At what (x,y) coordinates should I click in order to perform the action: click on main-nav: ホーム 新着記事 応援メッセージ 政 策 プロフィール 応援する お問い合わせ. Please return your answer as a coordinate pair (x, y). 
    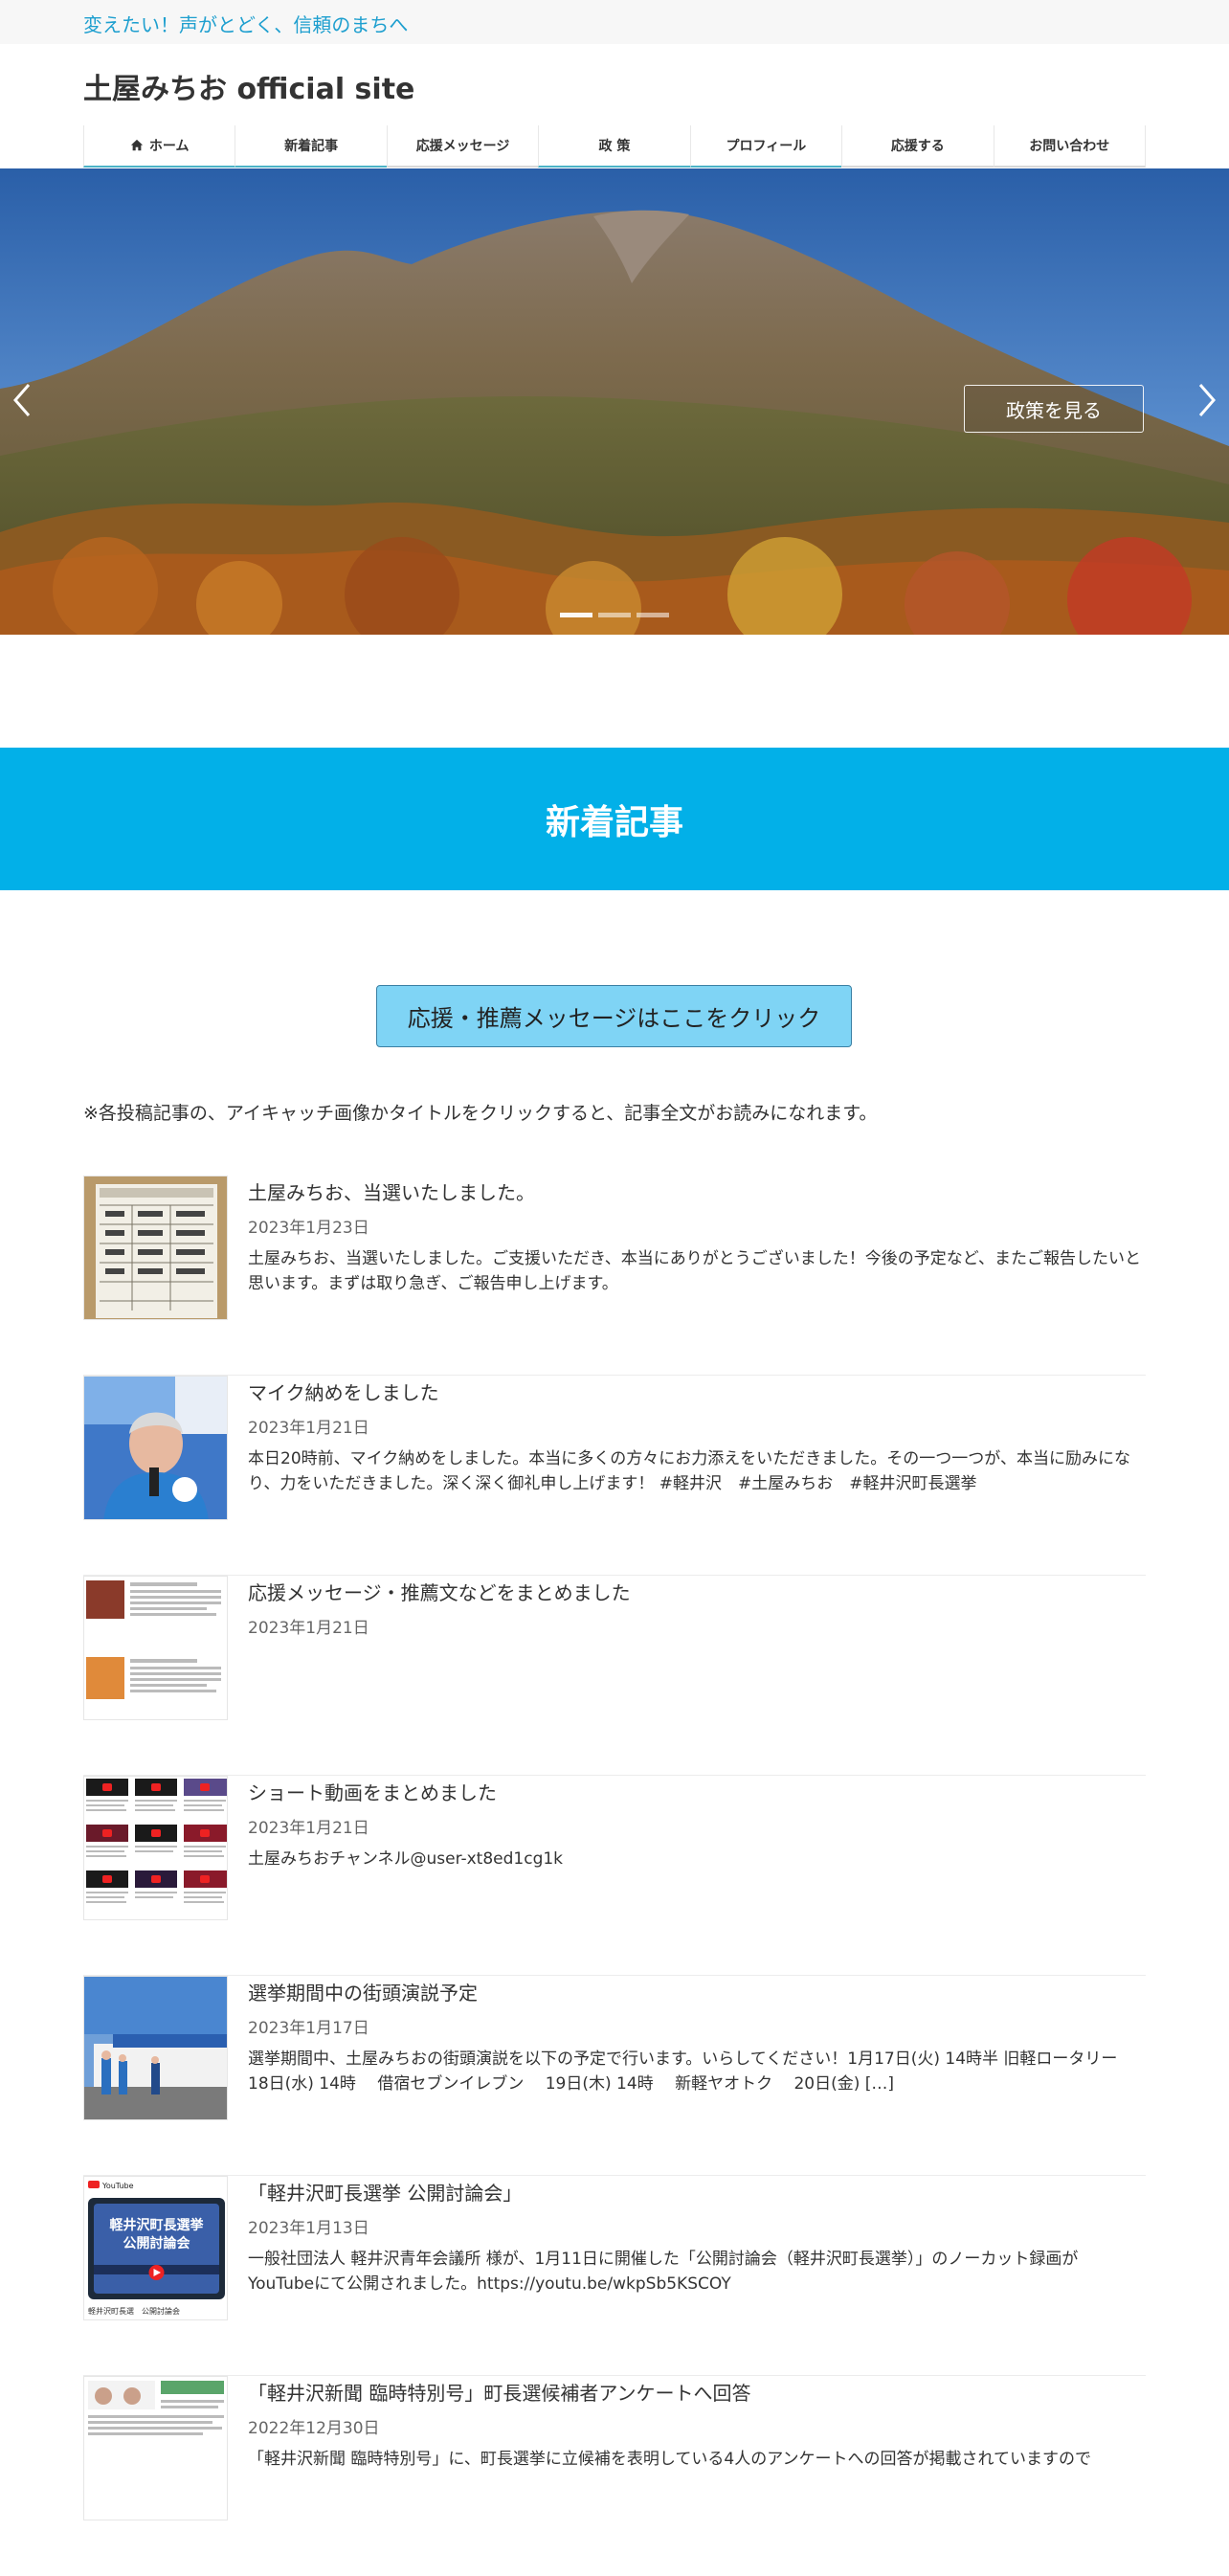
    Looking at the image, I should click on (614, 147).